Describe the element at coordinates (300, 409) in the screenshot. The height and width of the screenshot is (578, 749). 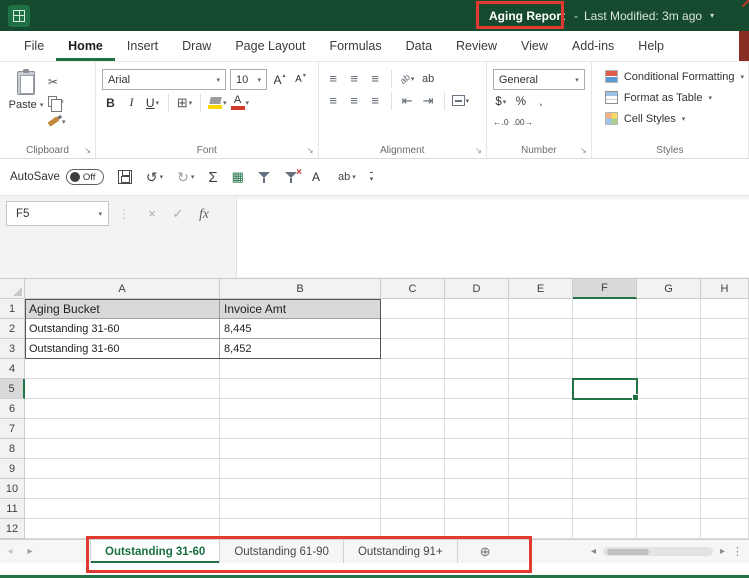
I see `cell-b6` at that location.